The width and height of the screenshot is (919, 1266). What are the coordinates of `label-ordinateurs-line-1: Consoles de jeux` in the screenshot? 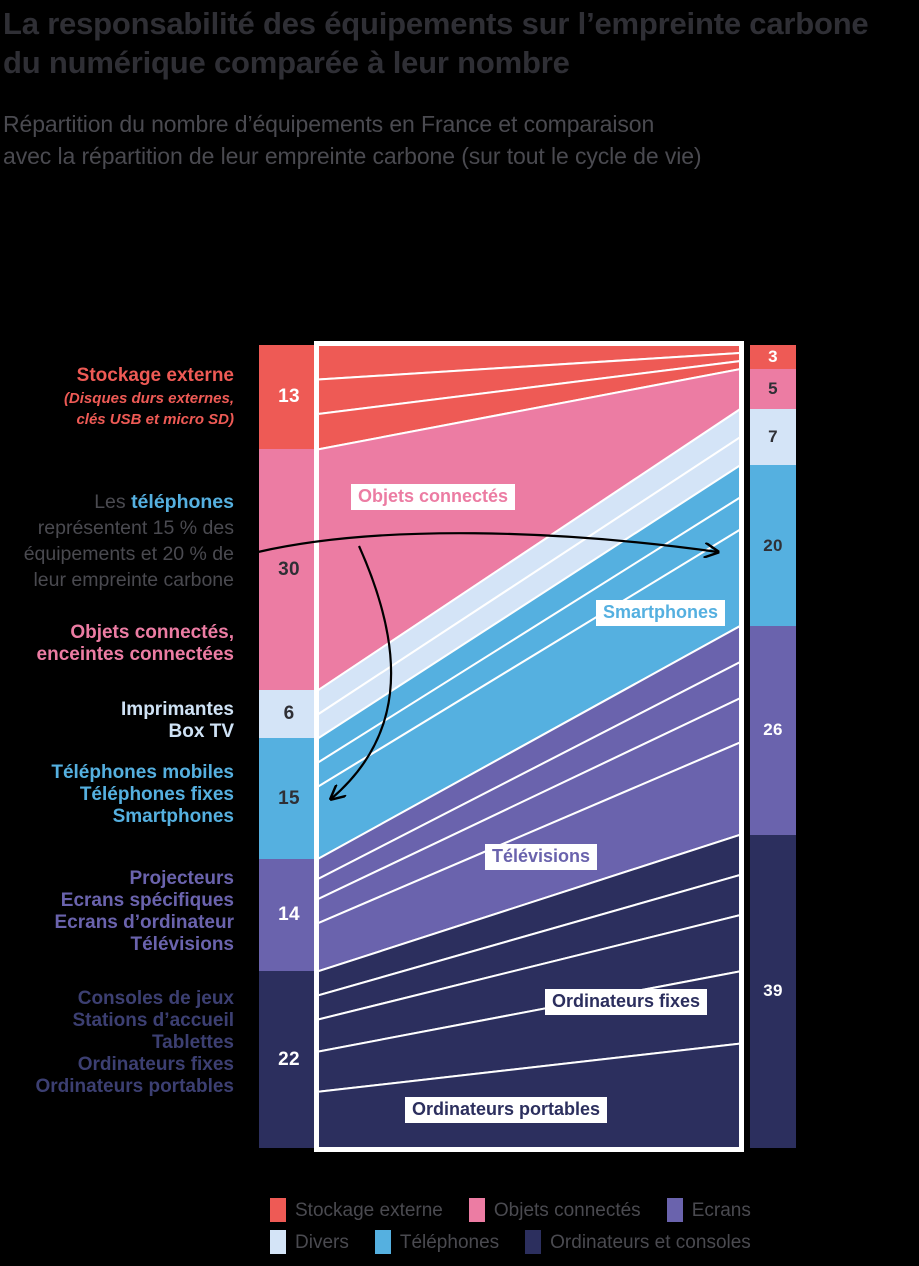 It's located at (155, 998).